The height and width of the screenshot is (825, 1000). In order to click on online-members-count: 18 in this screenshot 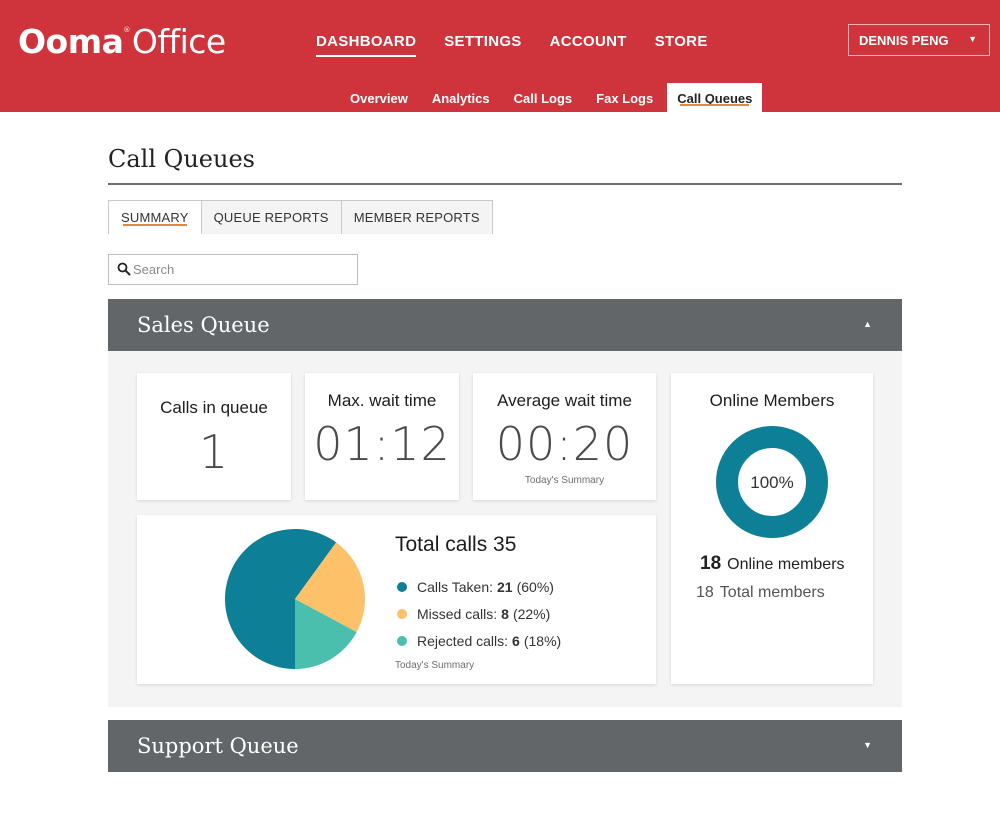, I will do `click(711, 563)`.